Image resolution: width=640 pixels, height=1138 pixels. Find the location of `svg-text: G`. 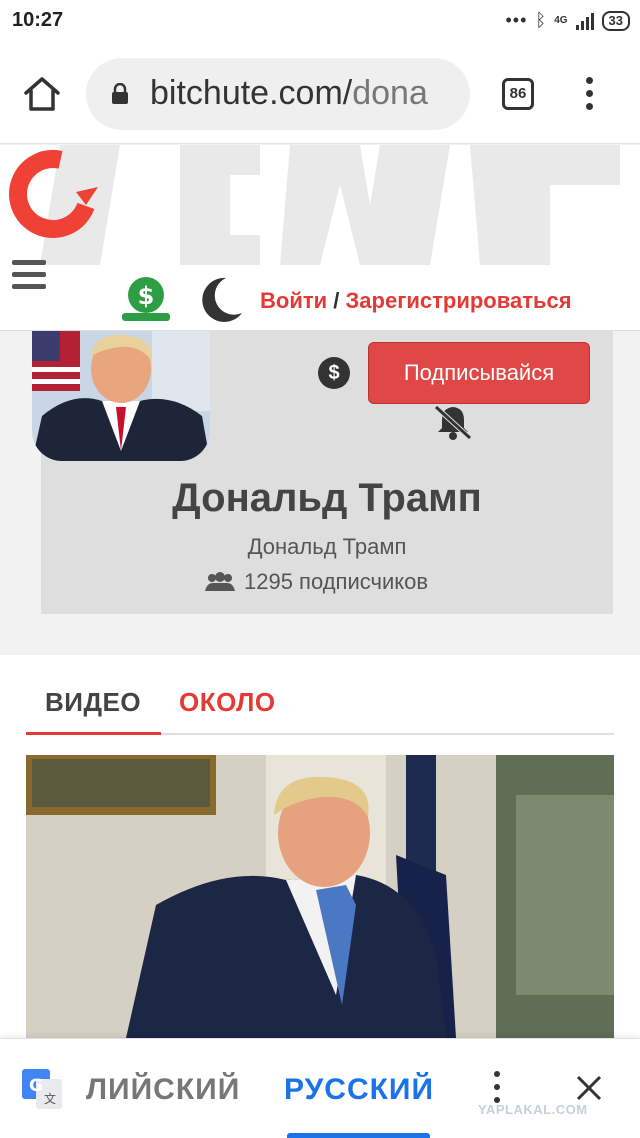

svg-text: G is located at coordinates (36, 1086).